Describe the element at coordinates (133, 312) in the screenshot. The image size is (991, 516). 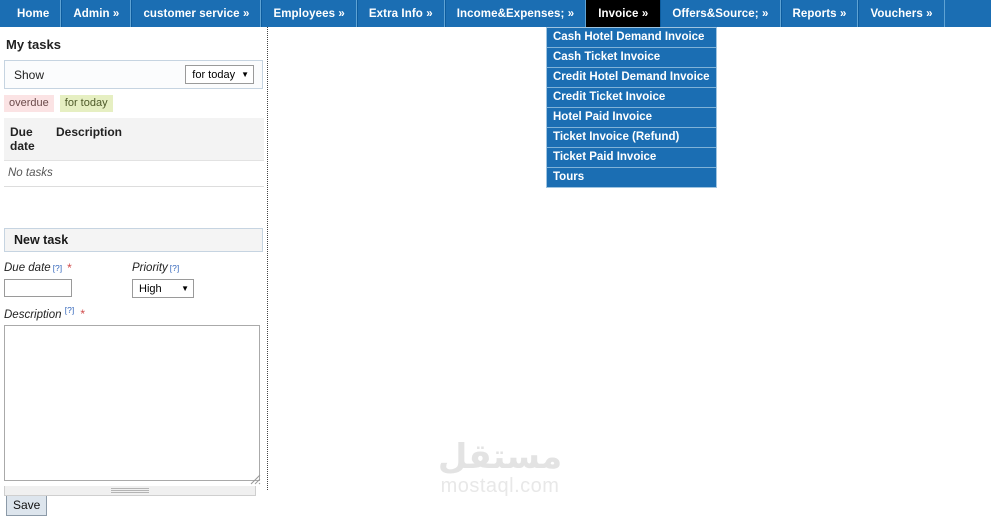
I see `description-label: Description [?] *` at that location.